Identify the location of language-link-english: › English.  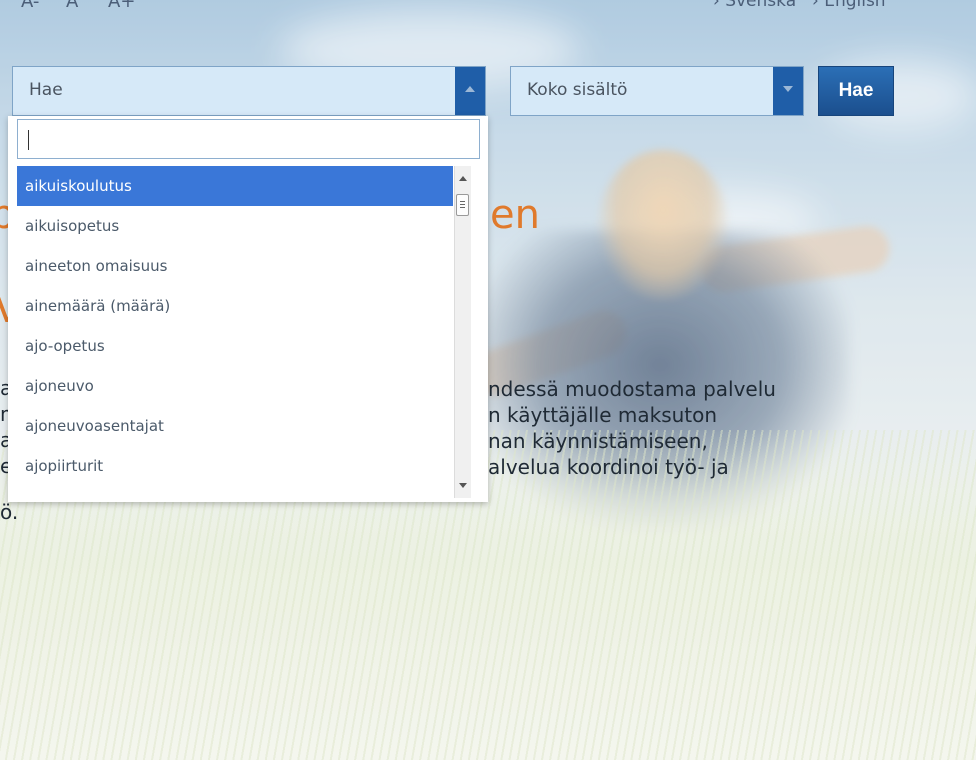
(849, 5).